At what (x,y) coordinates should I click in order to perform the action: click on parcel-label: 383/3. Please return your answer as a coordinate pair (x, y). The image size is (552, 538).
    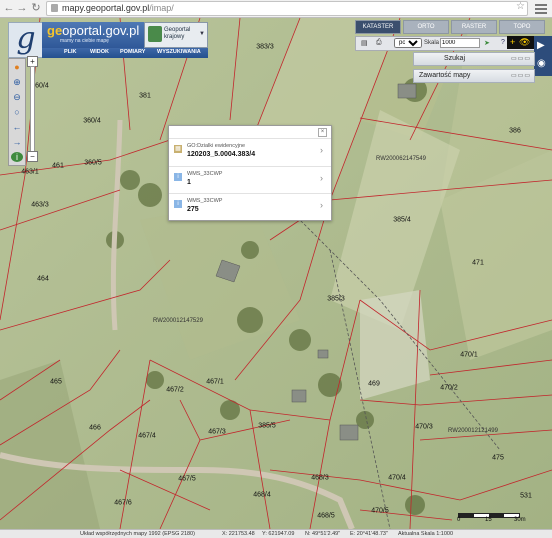
    Looking at the image, I should click on (265, 47).